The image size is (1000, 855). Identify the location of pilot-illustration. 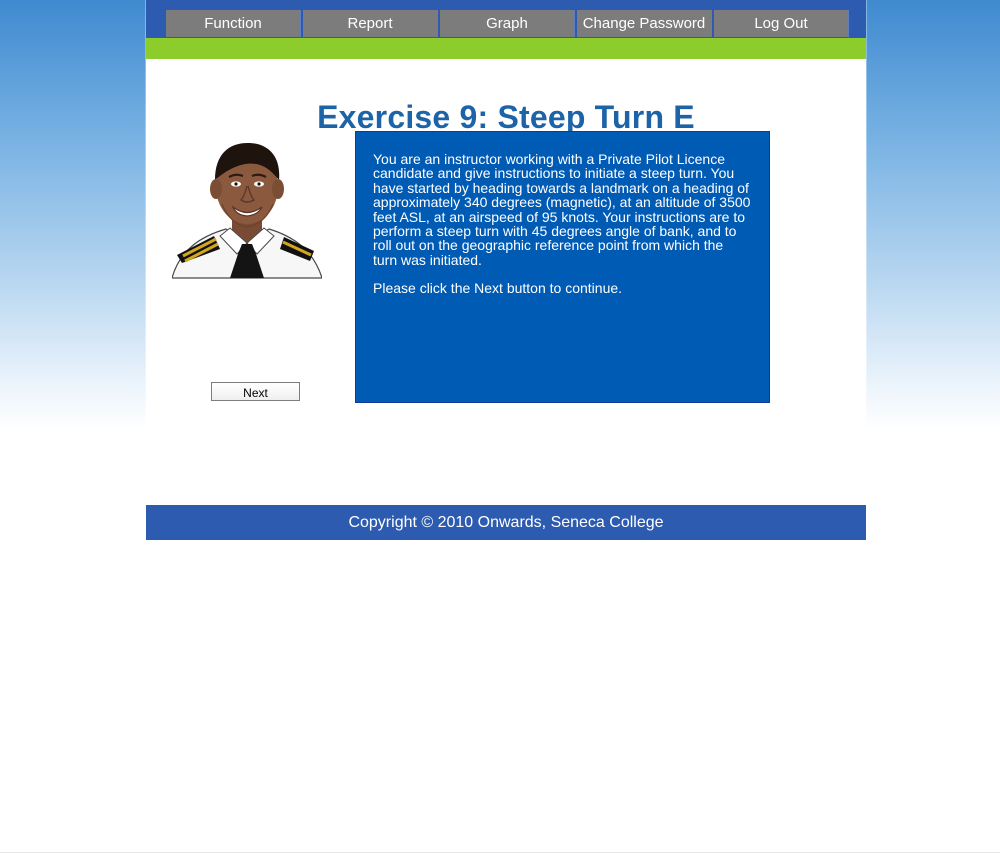
(247, 209).